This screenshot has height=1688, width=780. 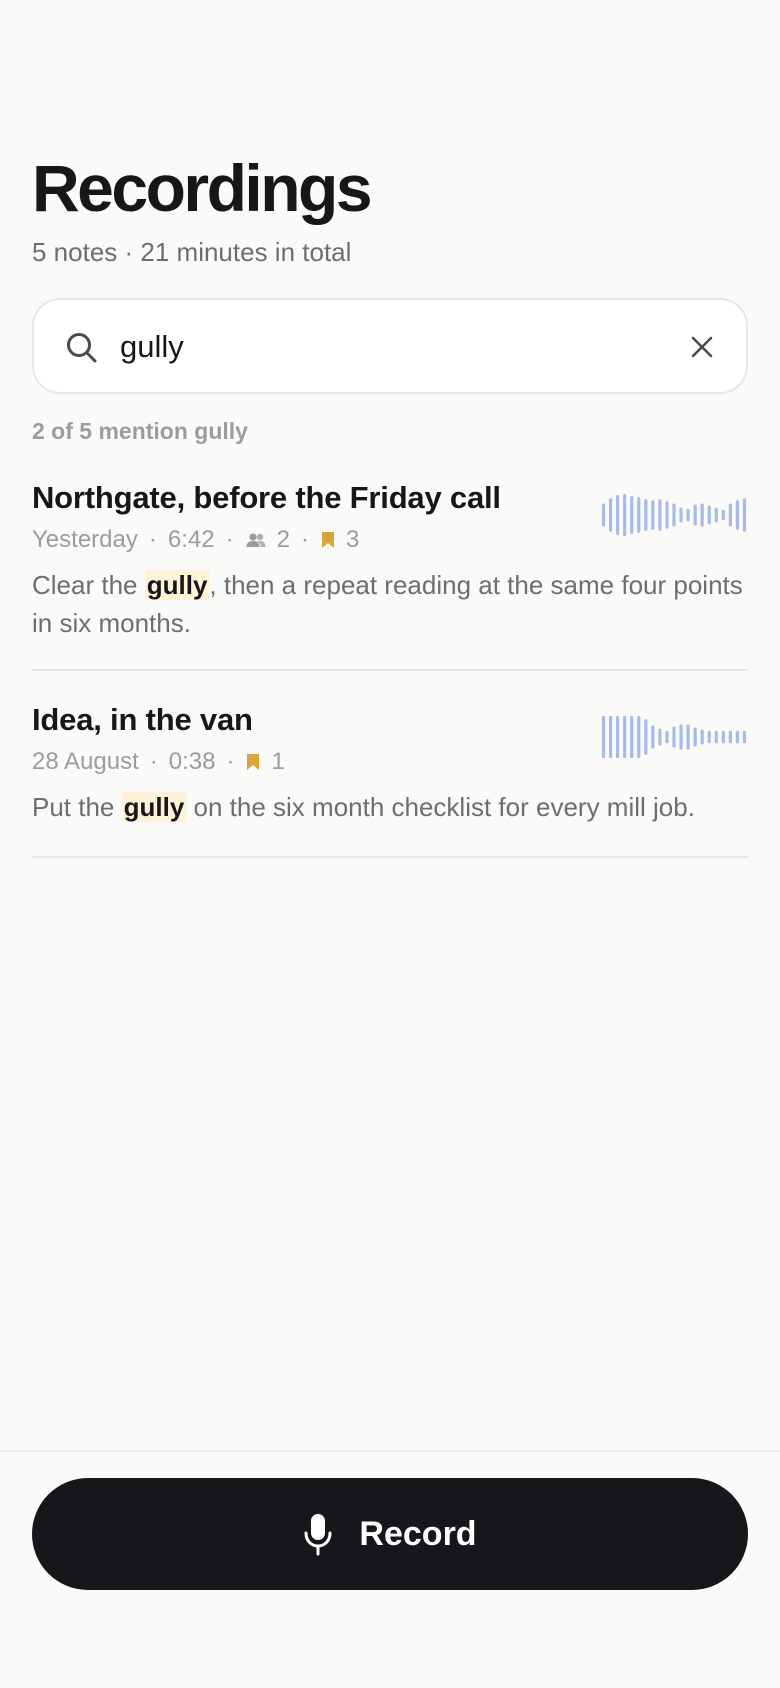 I want to click on recording-meta: Yesterday · 6:42 · 2 · 3, so click(x=195, y=540).